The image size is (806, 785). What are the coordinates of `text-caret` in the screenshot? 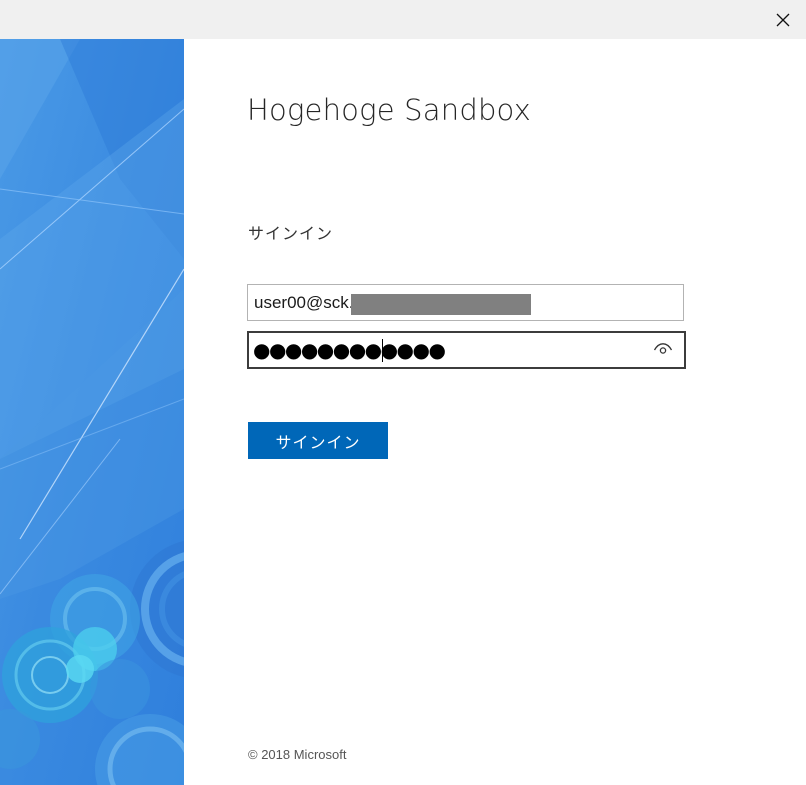 It's located at (382, 350).